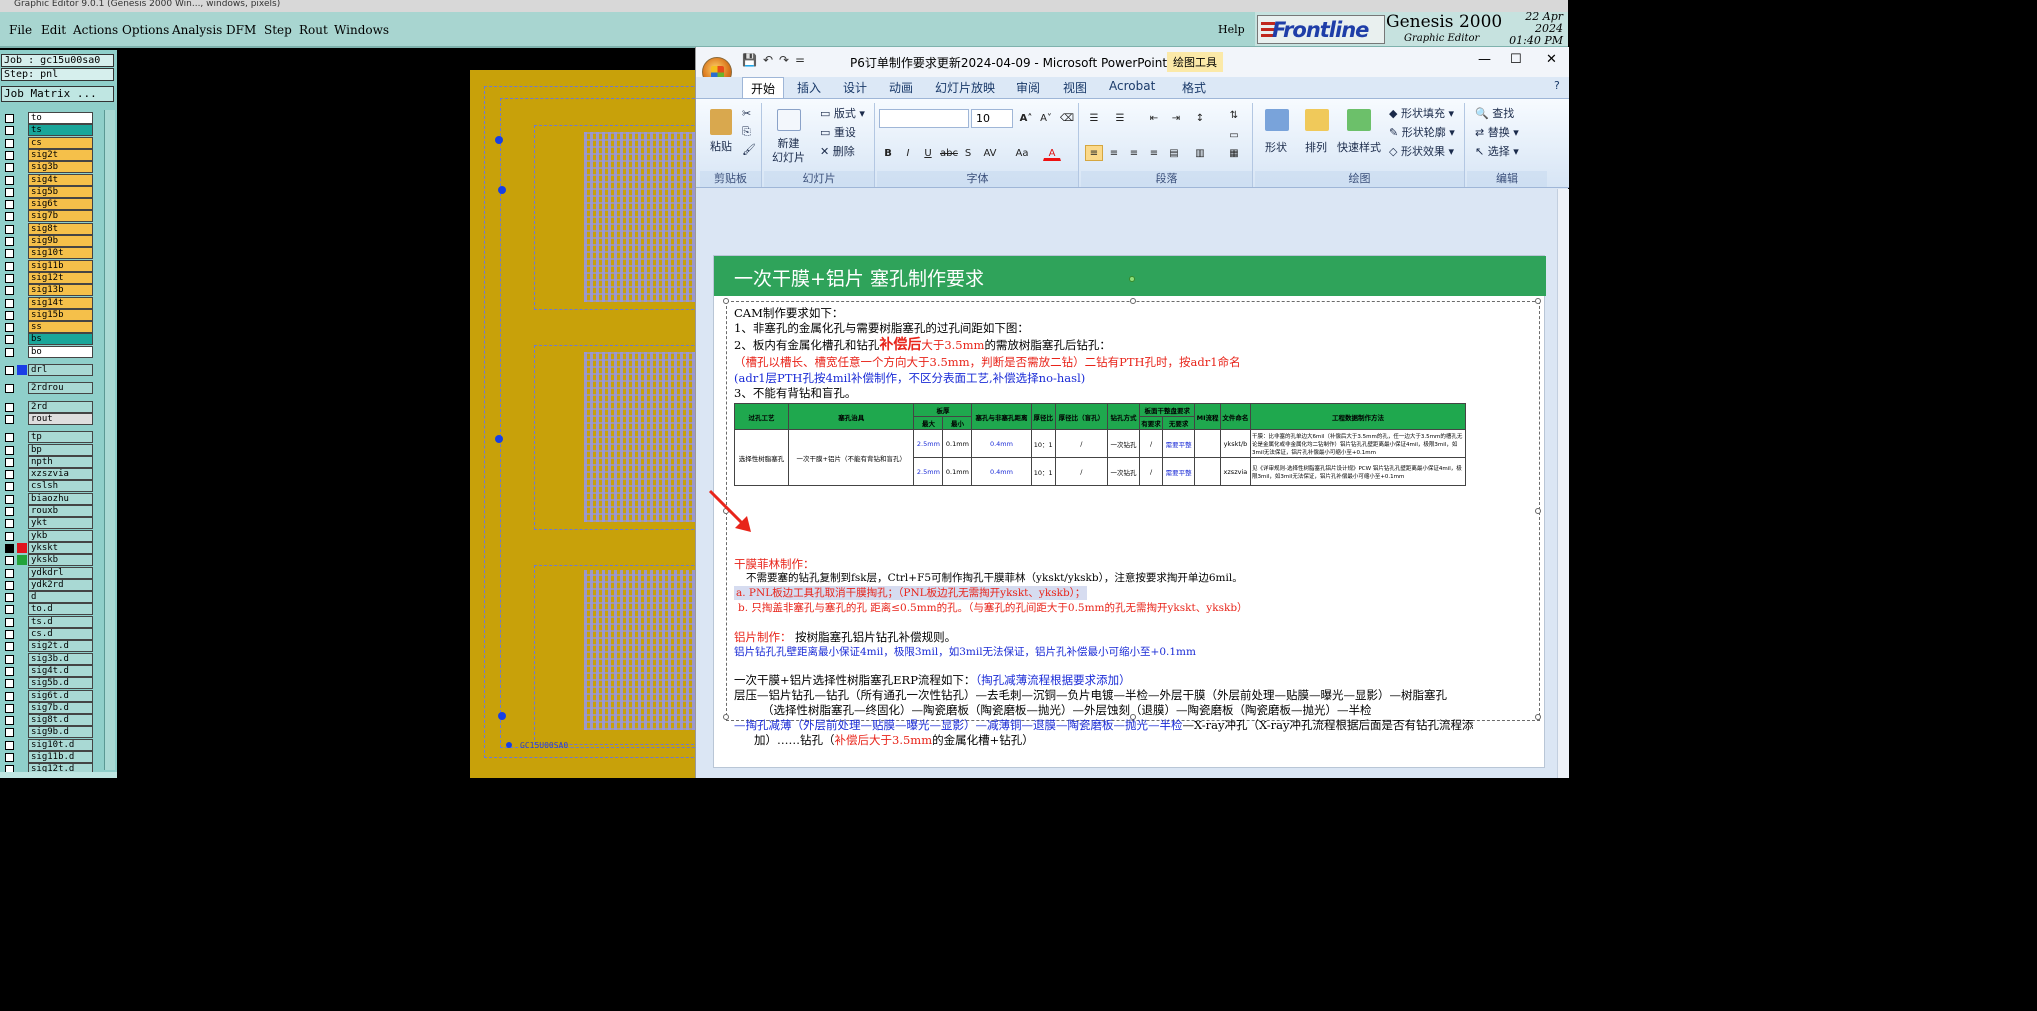  I want to click on layer-name: ss, so click(60, 327).